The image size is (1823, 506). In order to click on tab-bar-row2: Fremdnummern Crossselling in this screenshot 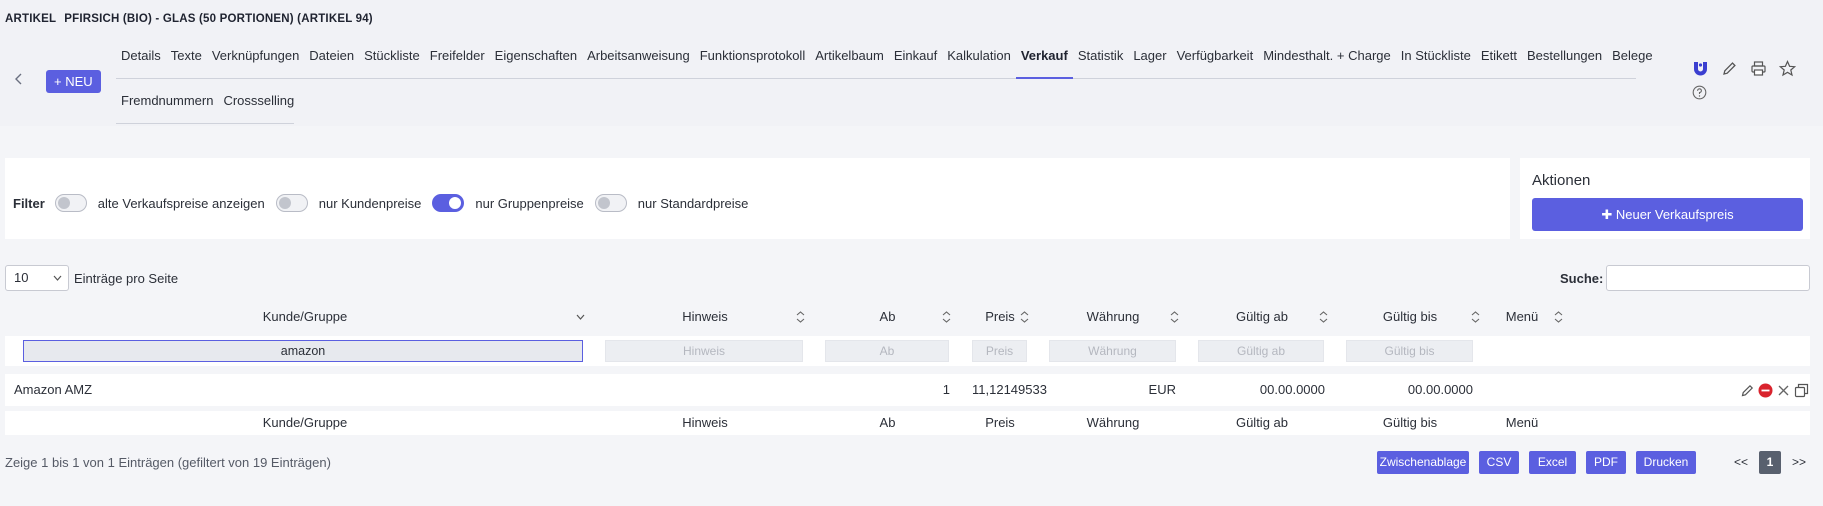, I will do `click(205, 101)`.